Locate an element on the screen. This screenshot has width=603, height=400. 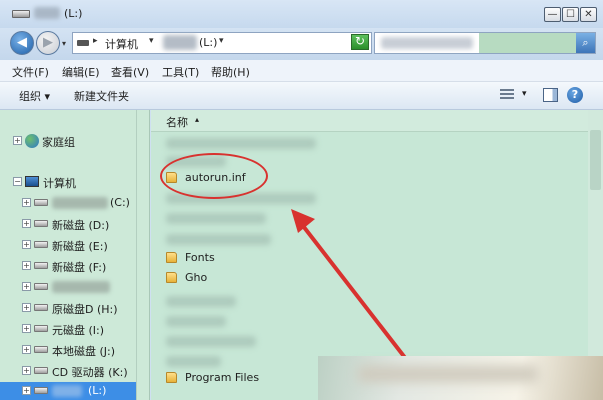
annotation-arrow is located at coordinates (361, 300).